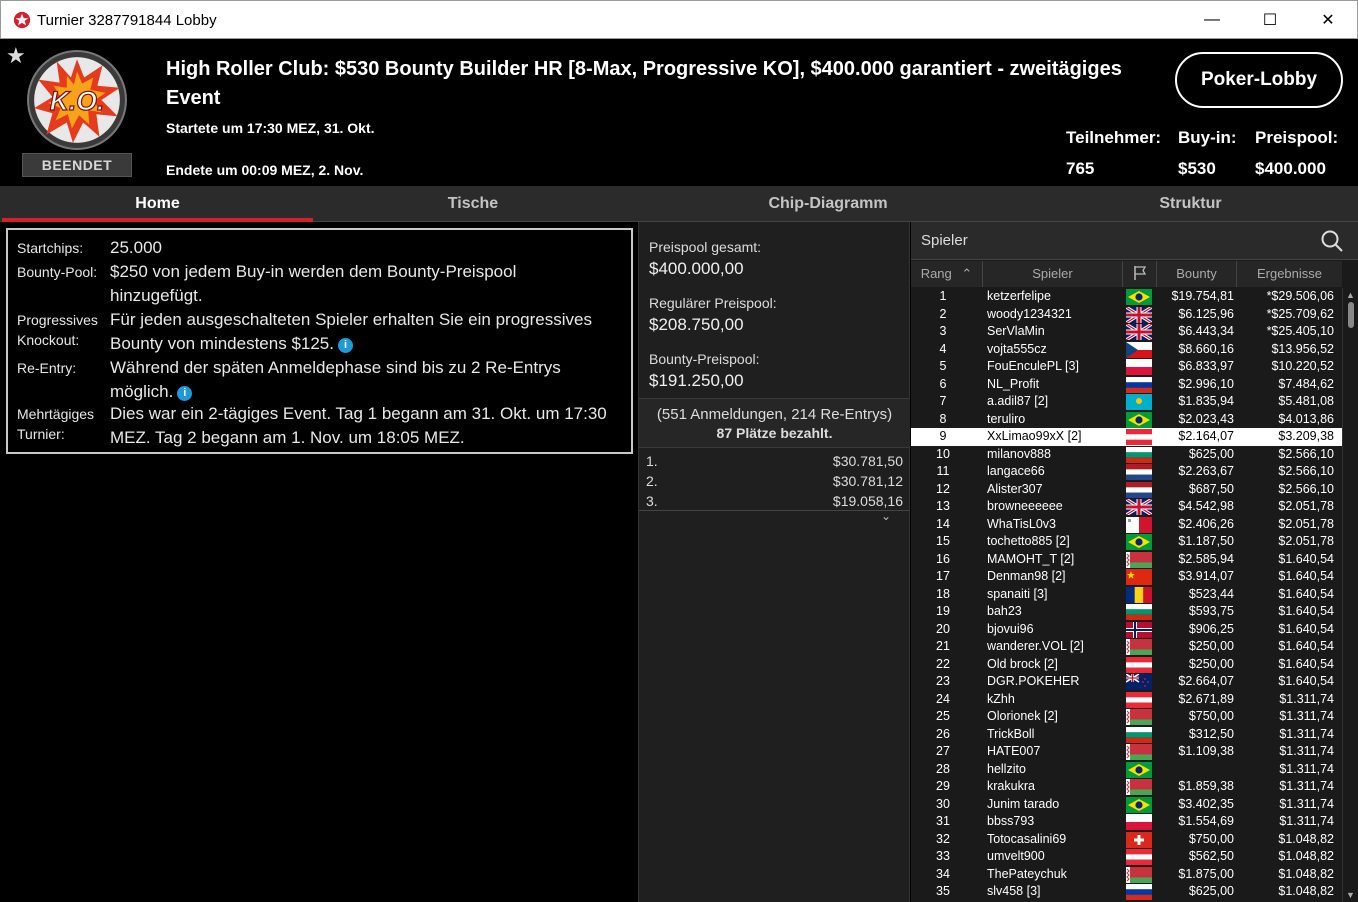 Image resolution: width=1358 pixels, height=902 pixels. Describe the element at coordinates (1211, 663) in the screenshot. I see `player-bounty: $250,00` at that location.